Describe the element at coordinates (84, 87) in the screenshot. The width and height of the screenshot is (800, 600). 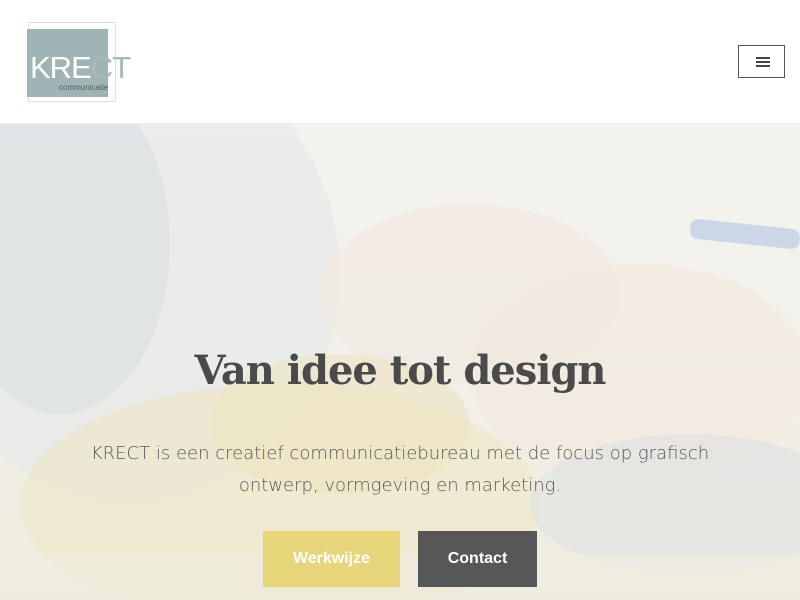
I see `logo-subtitle: communicatie` at that location.